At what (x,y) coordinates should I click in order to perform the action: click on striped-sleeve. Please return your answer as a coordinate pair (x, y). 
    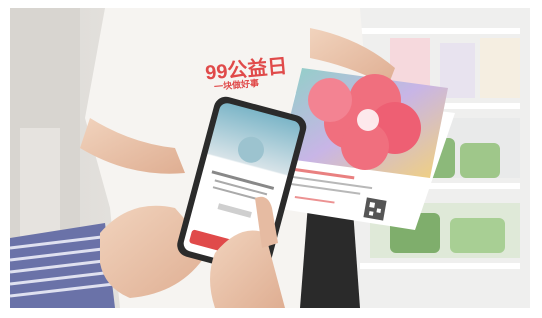
    Looking at the image, I should click on (62, 265).